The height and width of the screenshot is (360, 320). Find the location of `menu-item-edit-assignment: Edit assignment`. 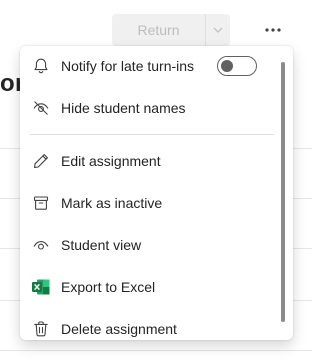

menu-item-edit-assignment: Edit assignment is located at coordinates (151, 161).